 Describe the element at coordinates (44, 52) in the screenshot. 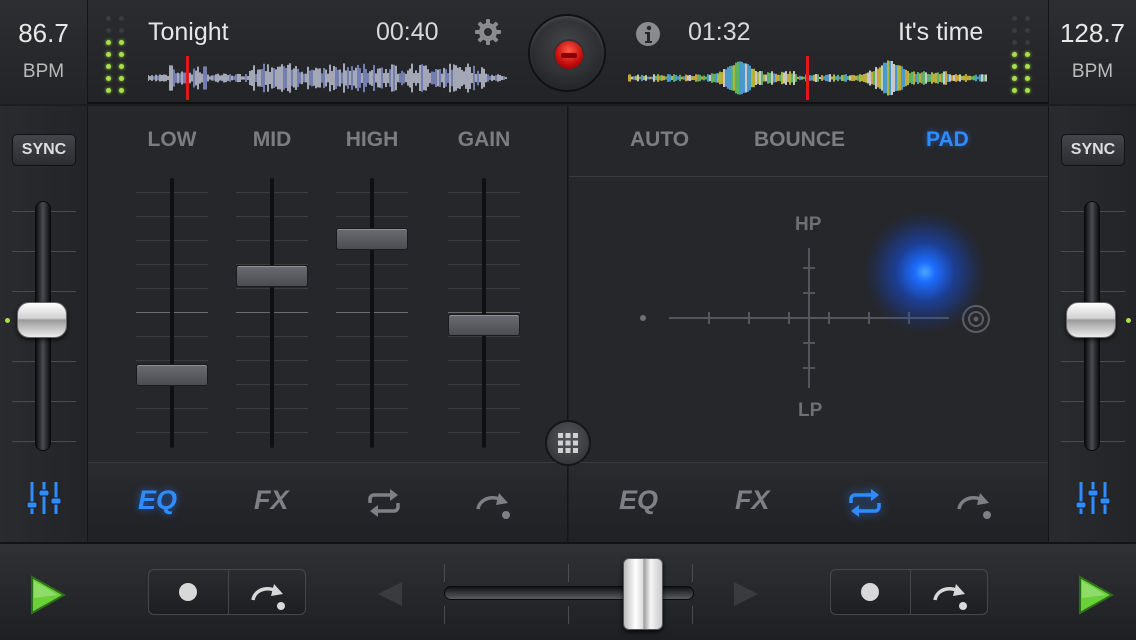

I see `left-bpm-display: 86.7 BPM` at that location.